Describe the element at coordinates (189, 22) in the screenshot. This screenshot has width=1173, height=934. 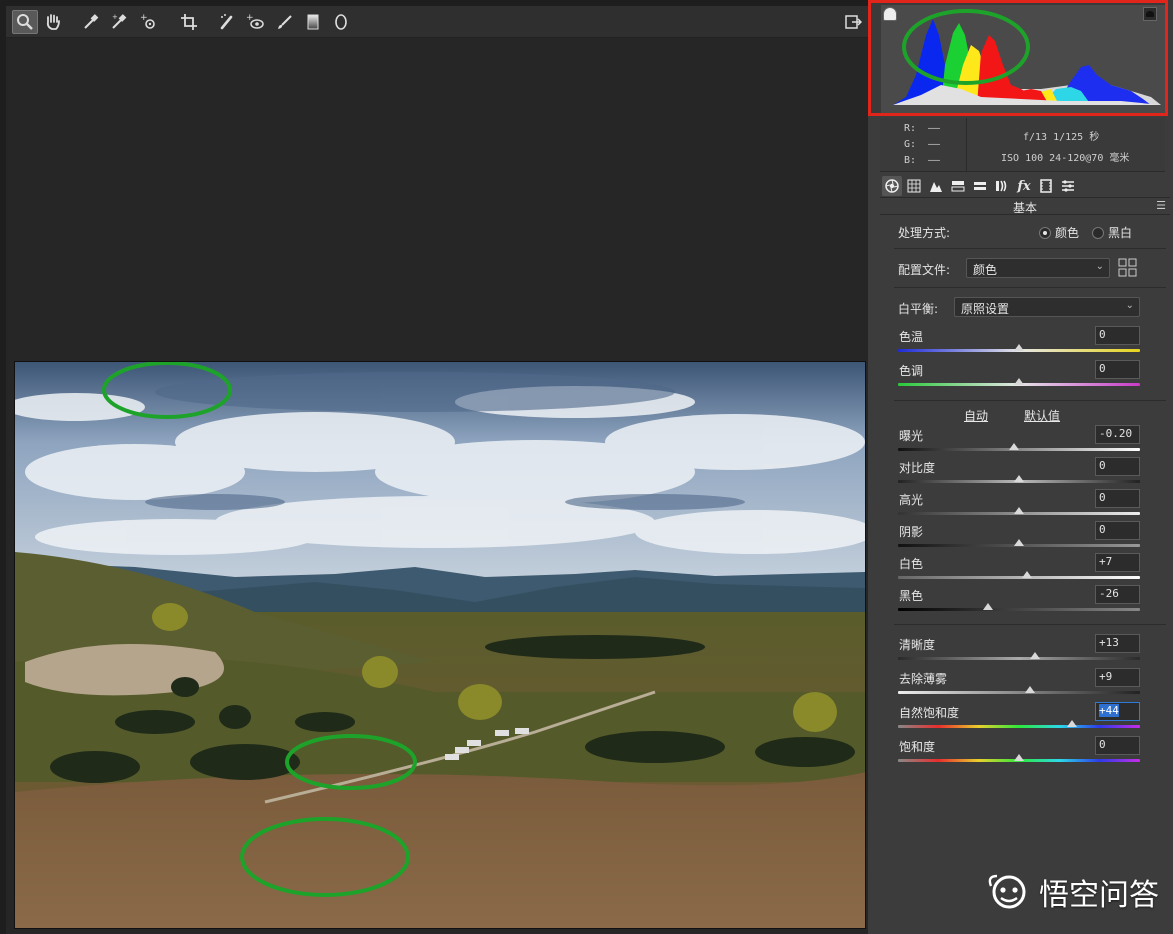
I see `crop-tool-icon` at that location.